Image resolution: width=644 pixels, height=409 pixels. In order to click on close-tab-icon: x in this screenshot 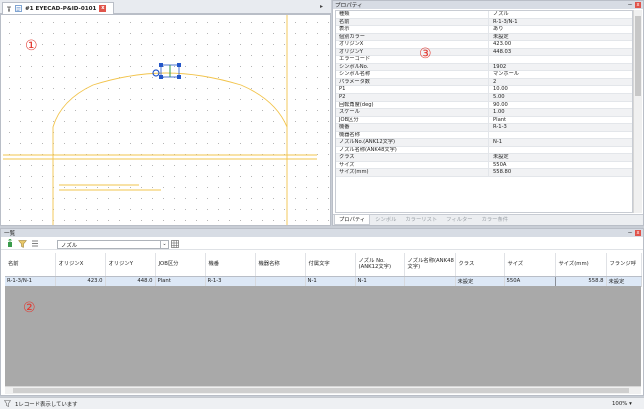, I will do `click(103, 8)`.